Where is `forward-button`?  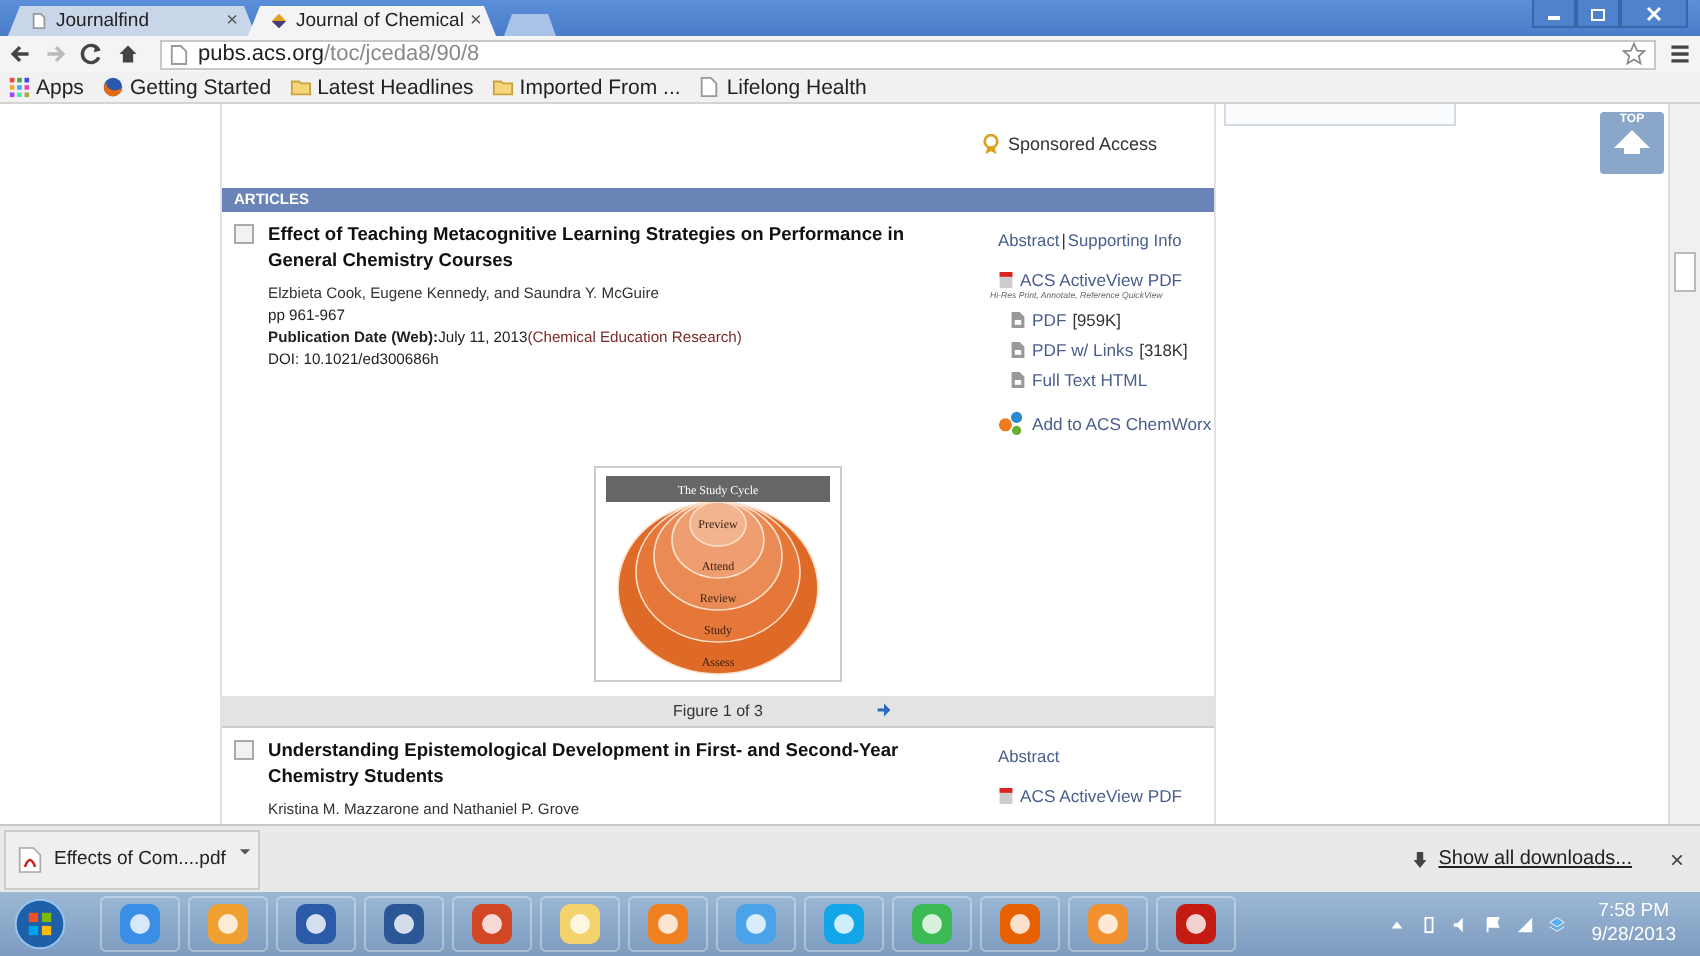 forward-button is located at coordinates (56, 54).